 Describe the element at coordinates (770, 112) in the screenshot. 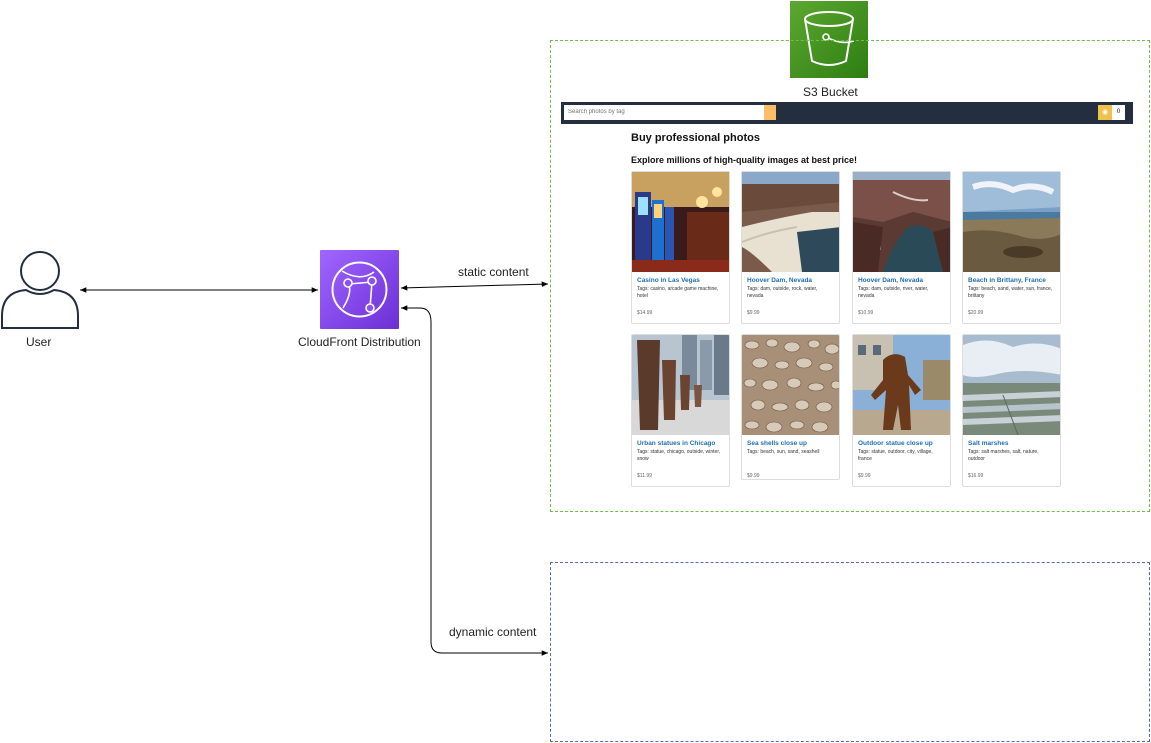

I see `site-search-button` at that location.